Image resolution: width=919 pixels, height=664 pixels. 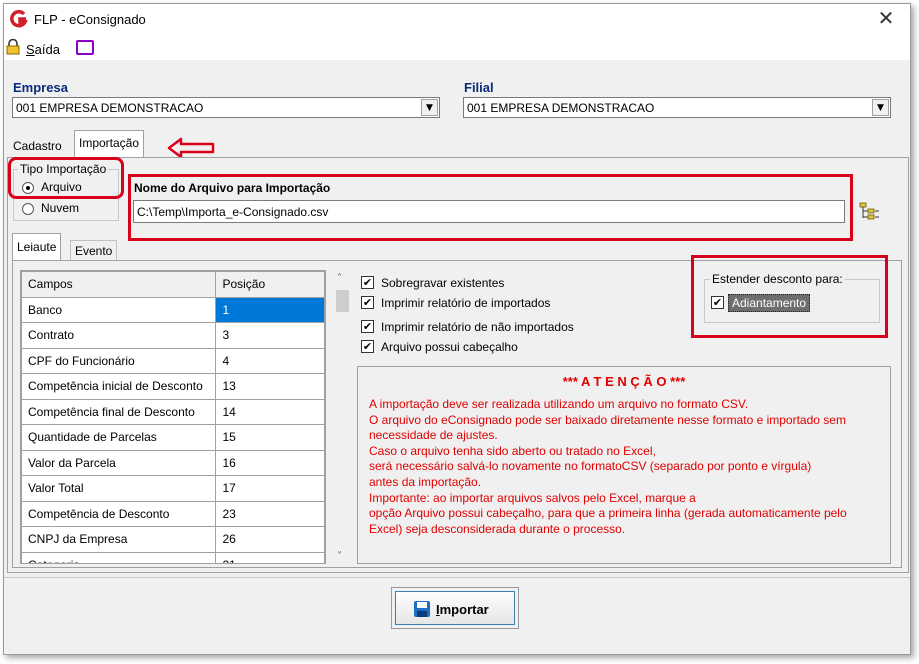 I want to click on menu-saida: Saída, so click(x=43, y=49).